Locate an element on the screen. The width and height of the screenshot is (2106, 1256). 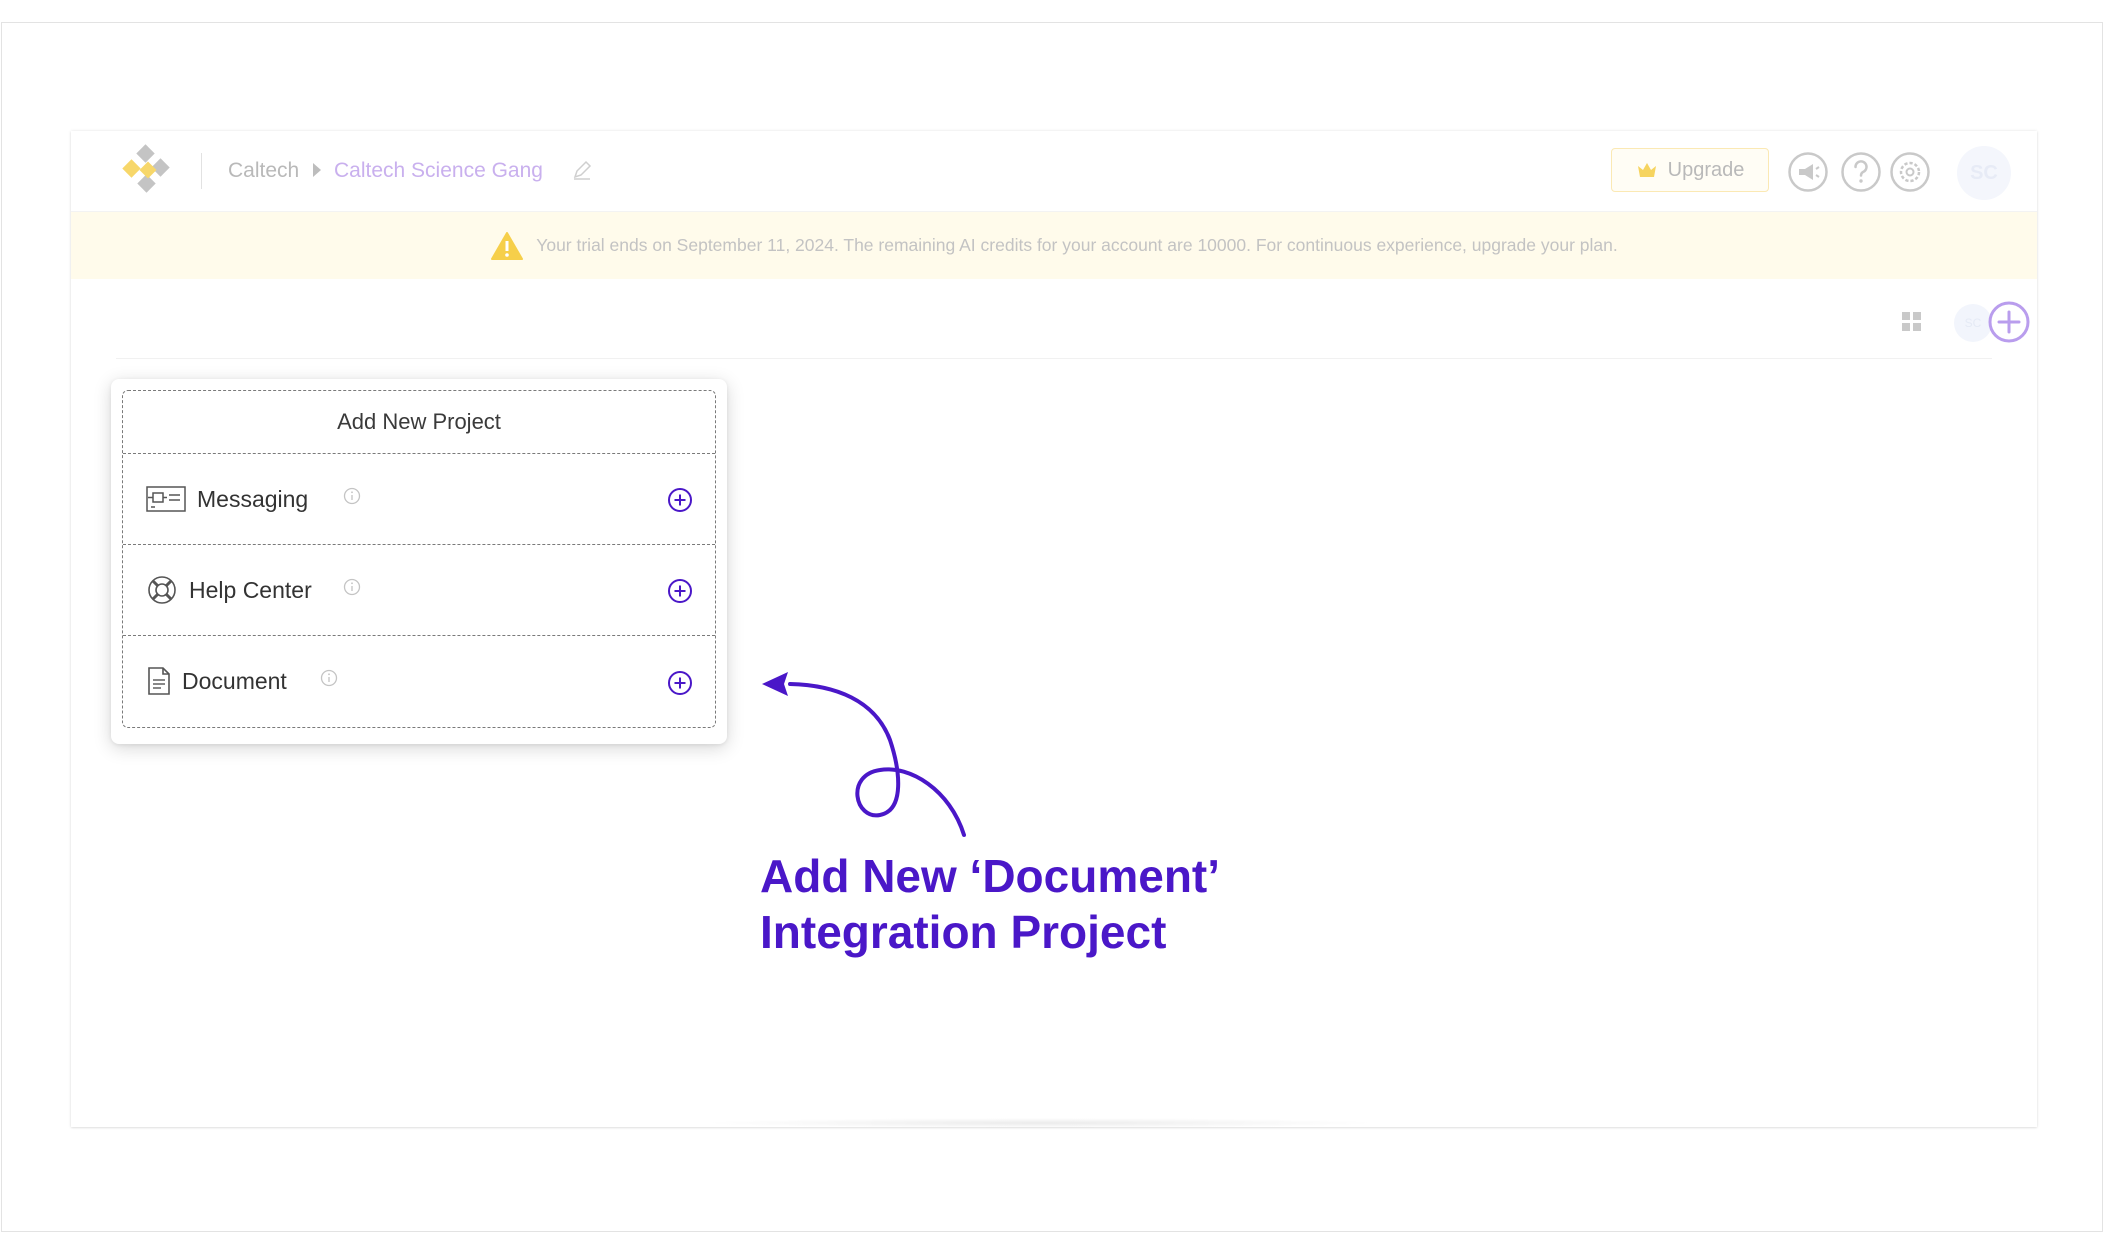
project-option-help-center: Help Center is located at coordinates (419, 590).